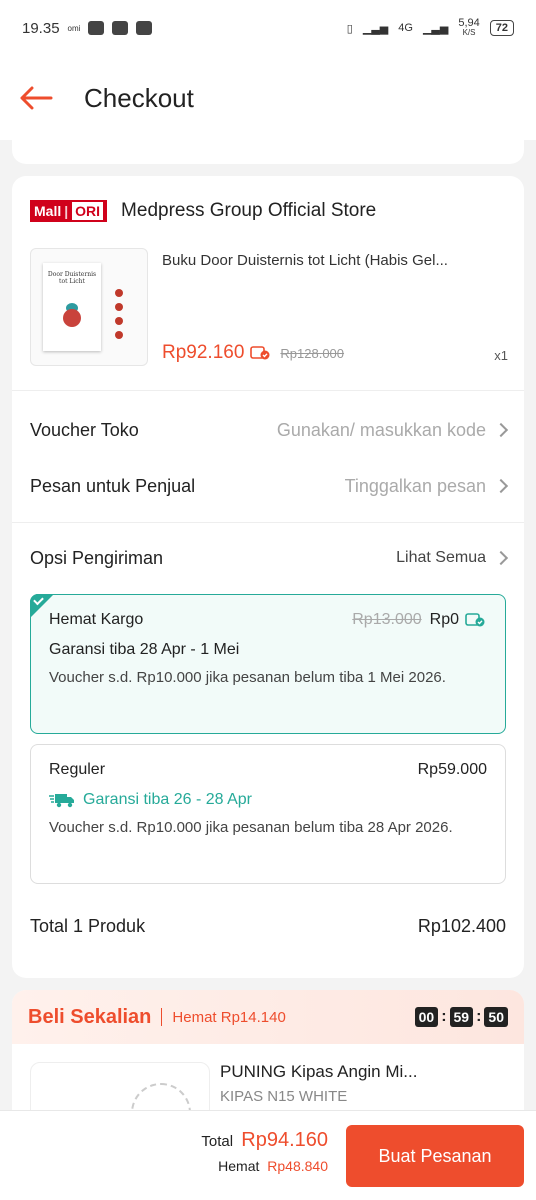 The image size is (536, 1200). What do you see at coordinates (441, 557) in the screenshot?
I see `see-all-text: Lihat Semua` at bounding box center [441, 557].